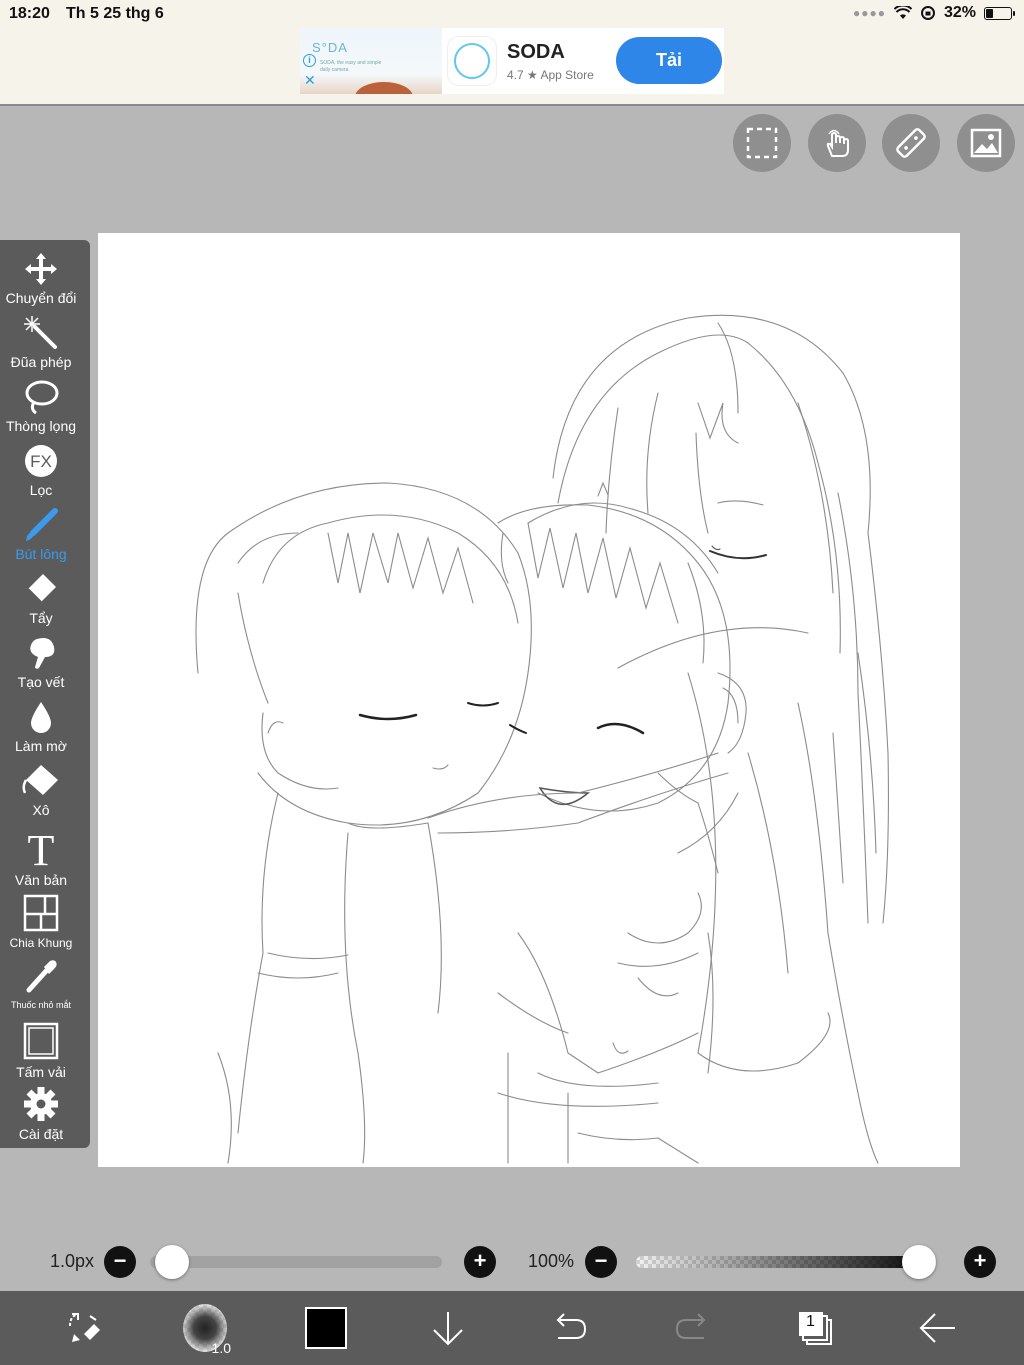 The height and width of the screenshot is (1365, 1024). I want to click on tool-label: Tạo vết, so click(41, 682).